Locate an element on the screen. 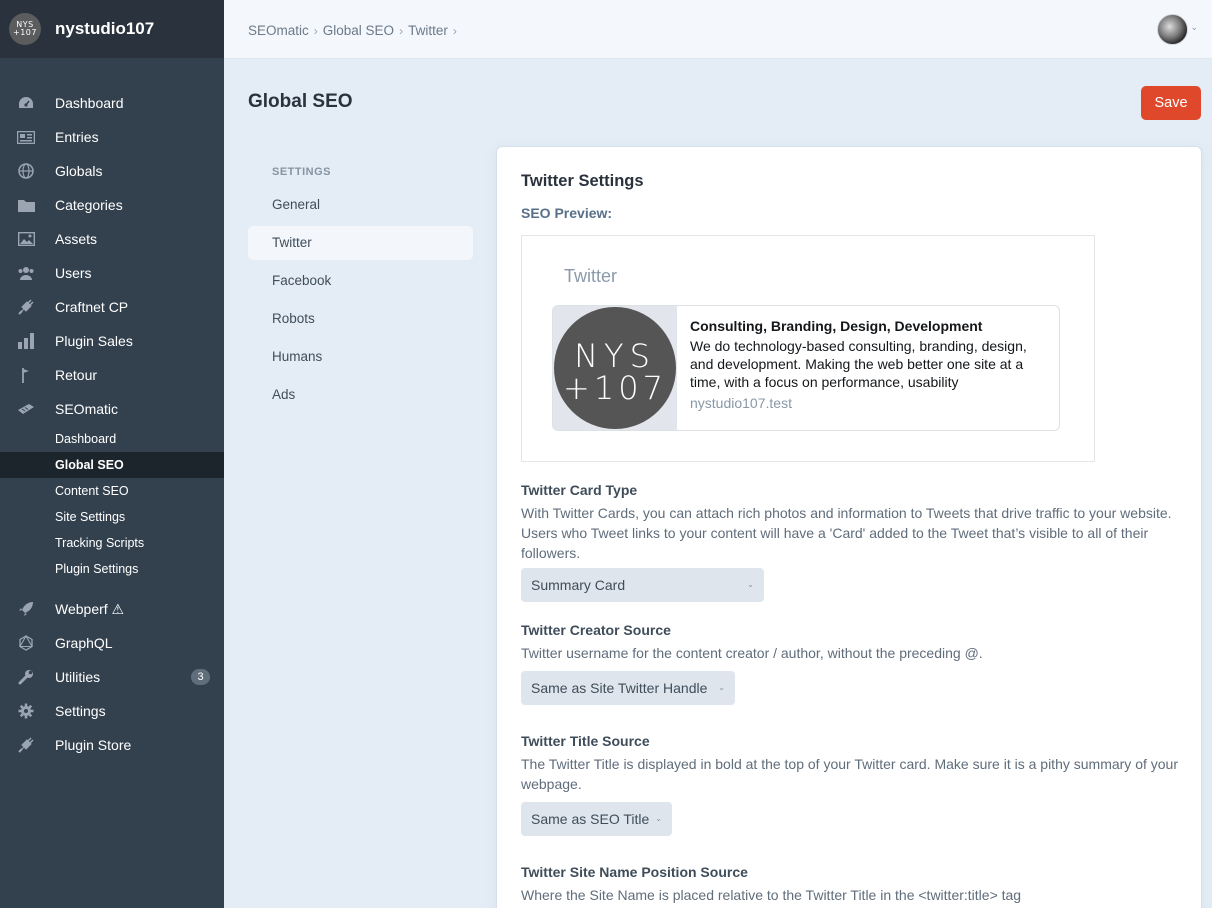 This screenshot has height=908, width=1212. nystudio-logo: NYS +107 is located at coordinates (615, 368).